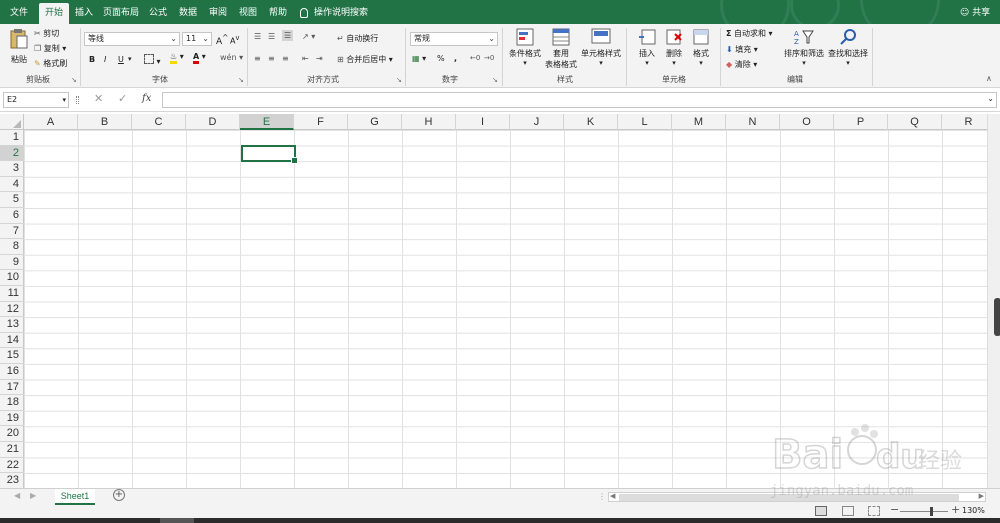 The image size is (1000, 523). I want to click on row-header-9: 9, so click(12, 263).